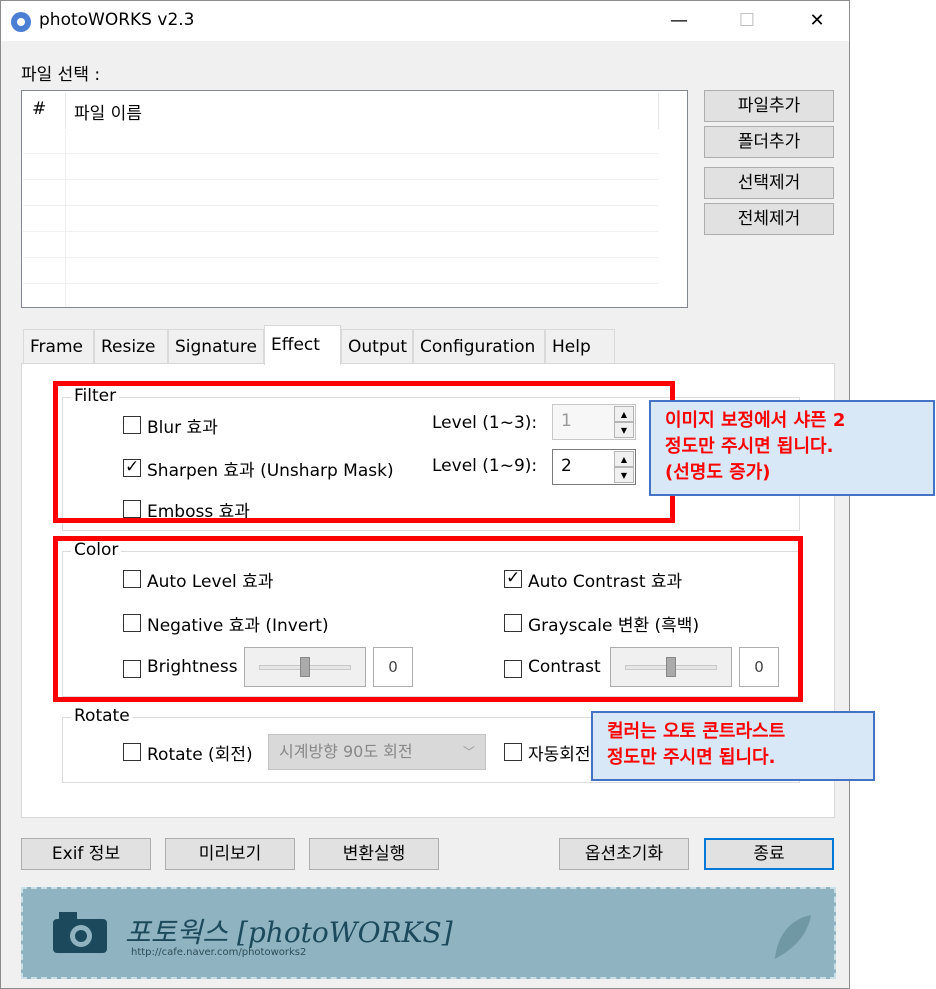 The image size is (936, 989). What do you see at coordinates (346, 751) in the screenshot?
I see `rotate-direction-value: 시계방향 90도 회전` at bounding box center [346, 751].